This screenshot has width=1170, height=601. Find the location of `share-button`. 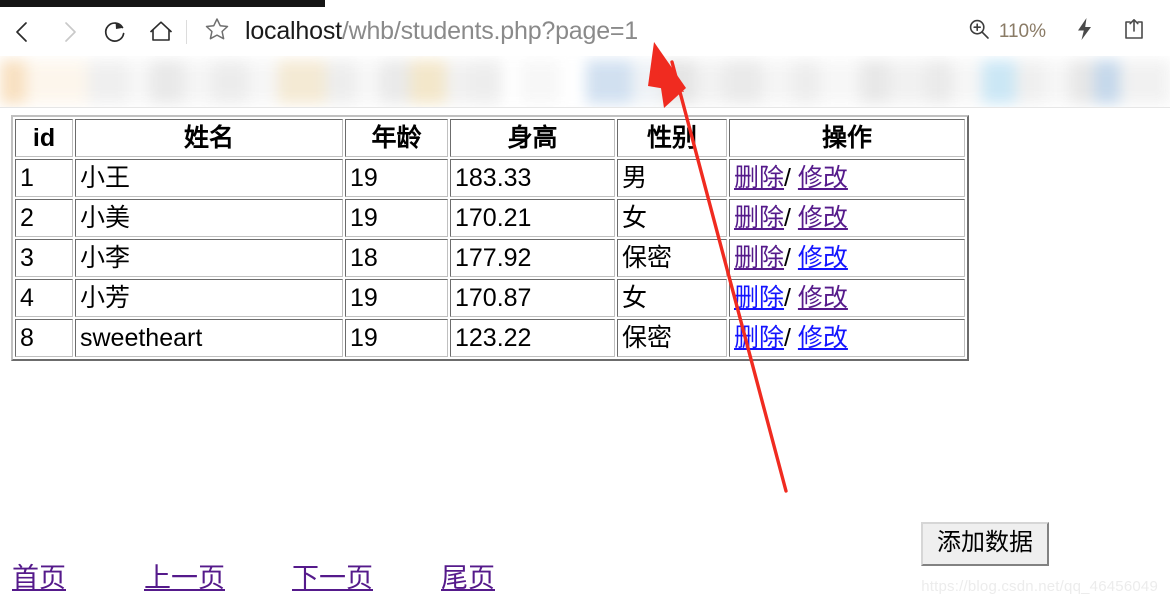

share-button is located at coordinates (1134, 31).